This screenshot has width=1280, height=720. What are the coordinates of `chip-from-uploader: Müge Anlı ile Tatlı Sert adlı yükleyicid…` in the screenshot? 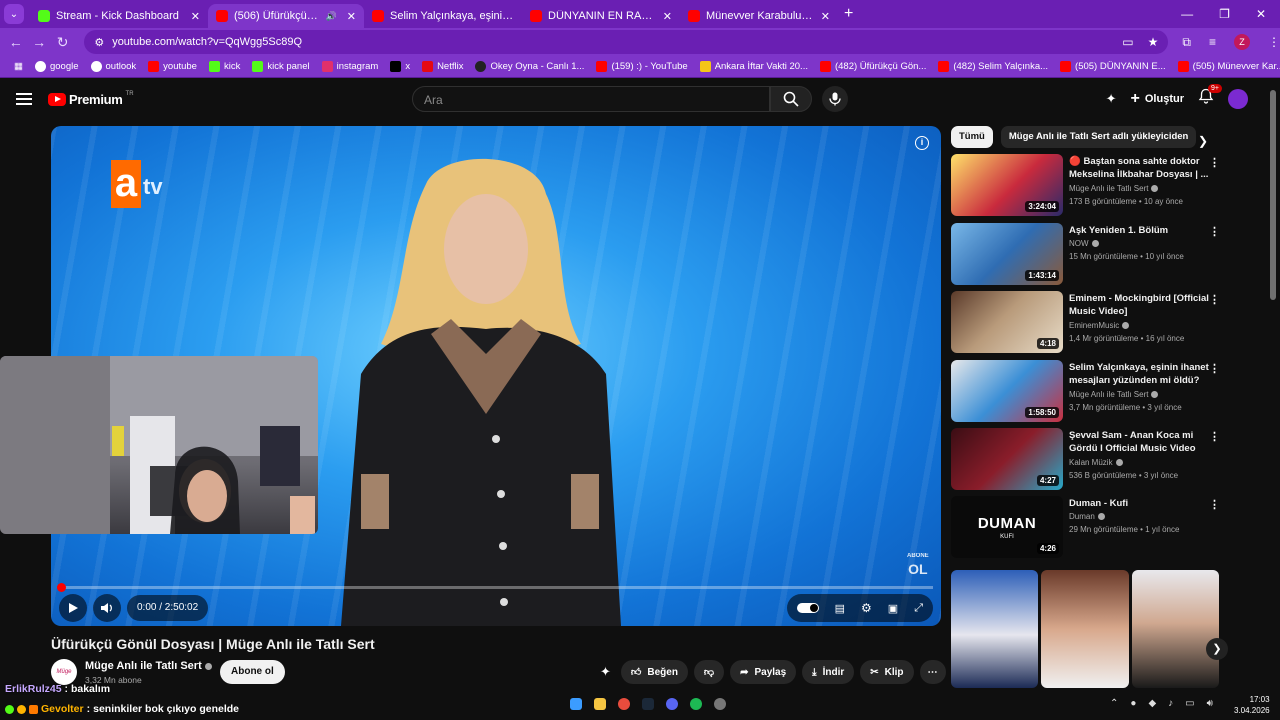 It's located at (1098, 137).